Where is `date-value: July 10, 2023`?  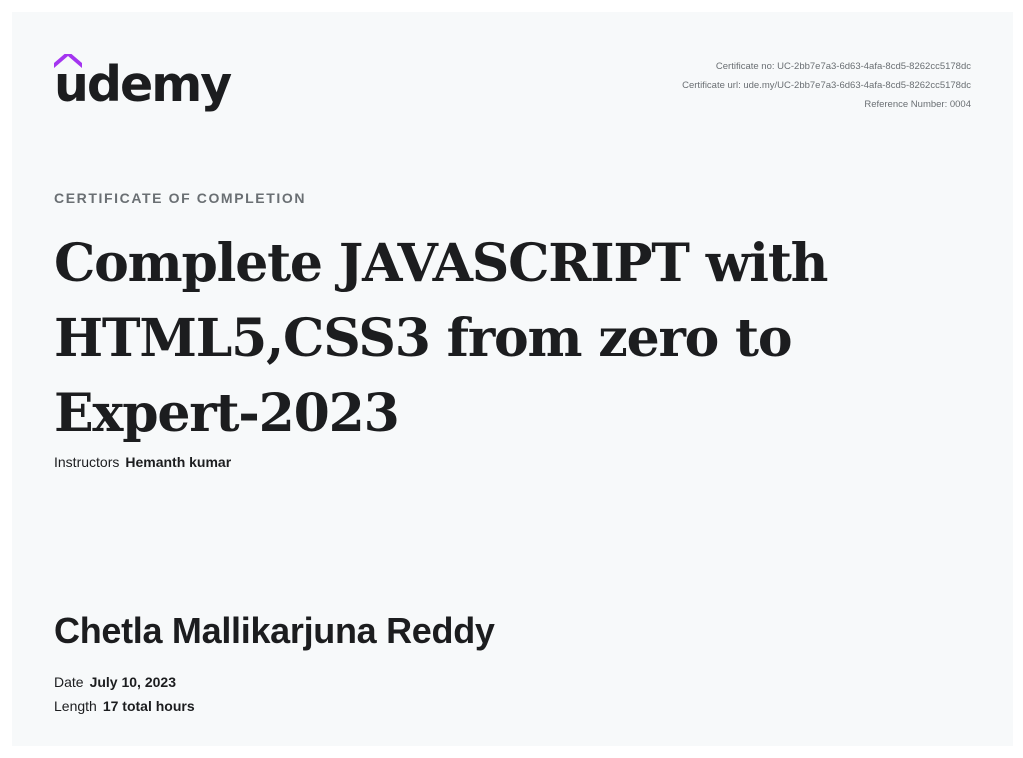
date-value: July 10, 2023 is located at coordinates (132, 682).